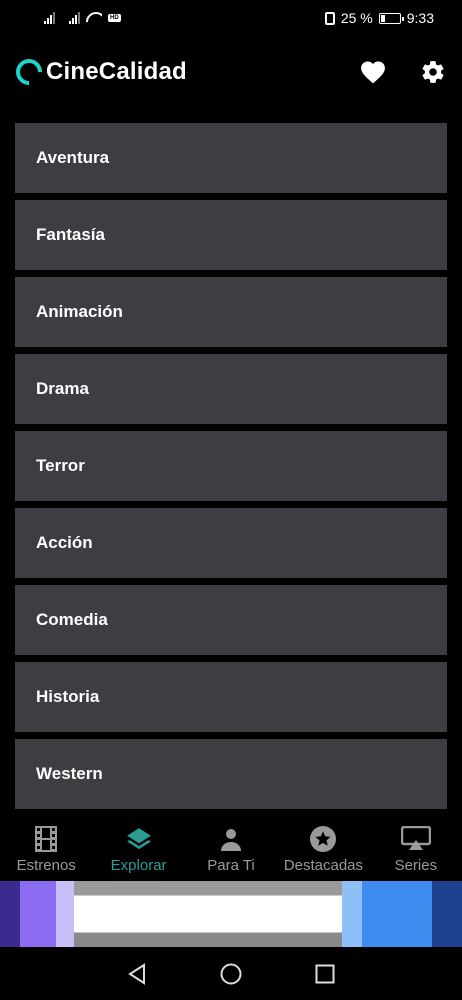  I want to click on app-bar: CineCalidad, so click(231, 72).